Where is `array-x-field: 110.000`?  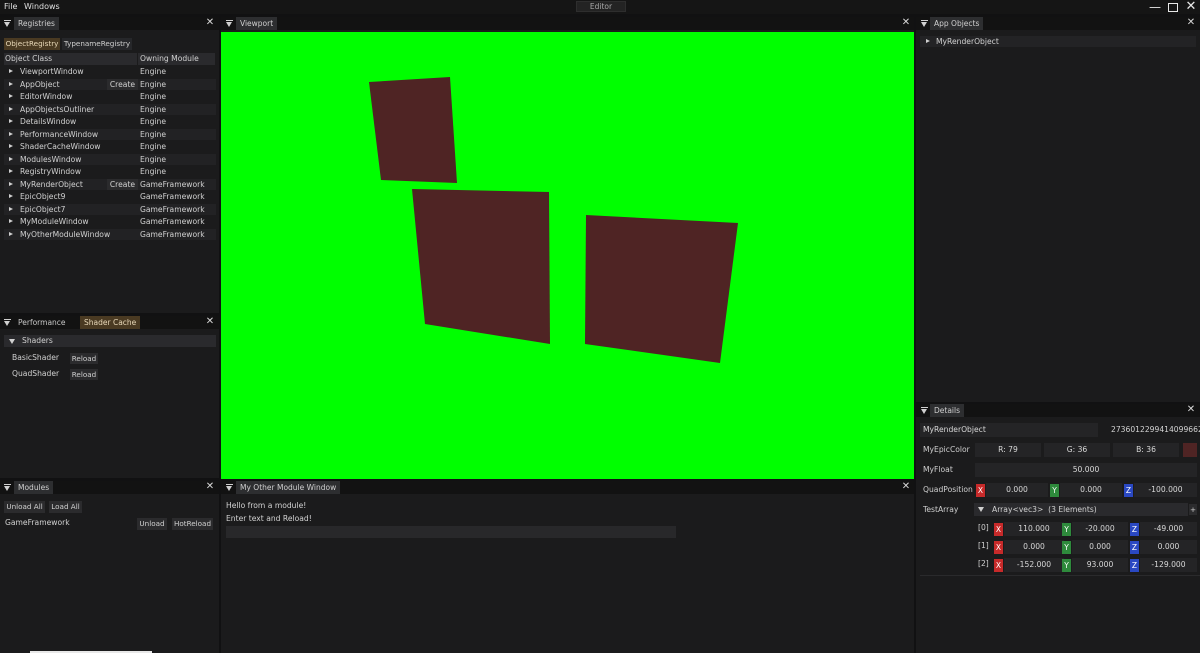
array-x-field: 110.000 is located at coordinates (1034, 529).